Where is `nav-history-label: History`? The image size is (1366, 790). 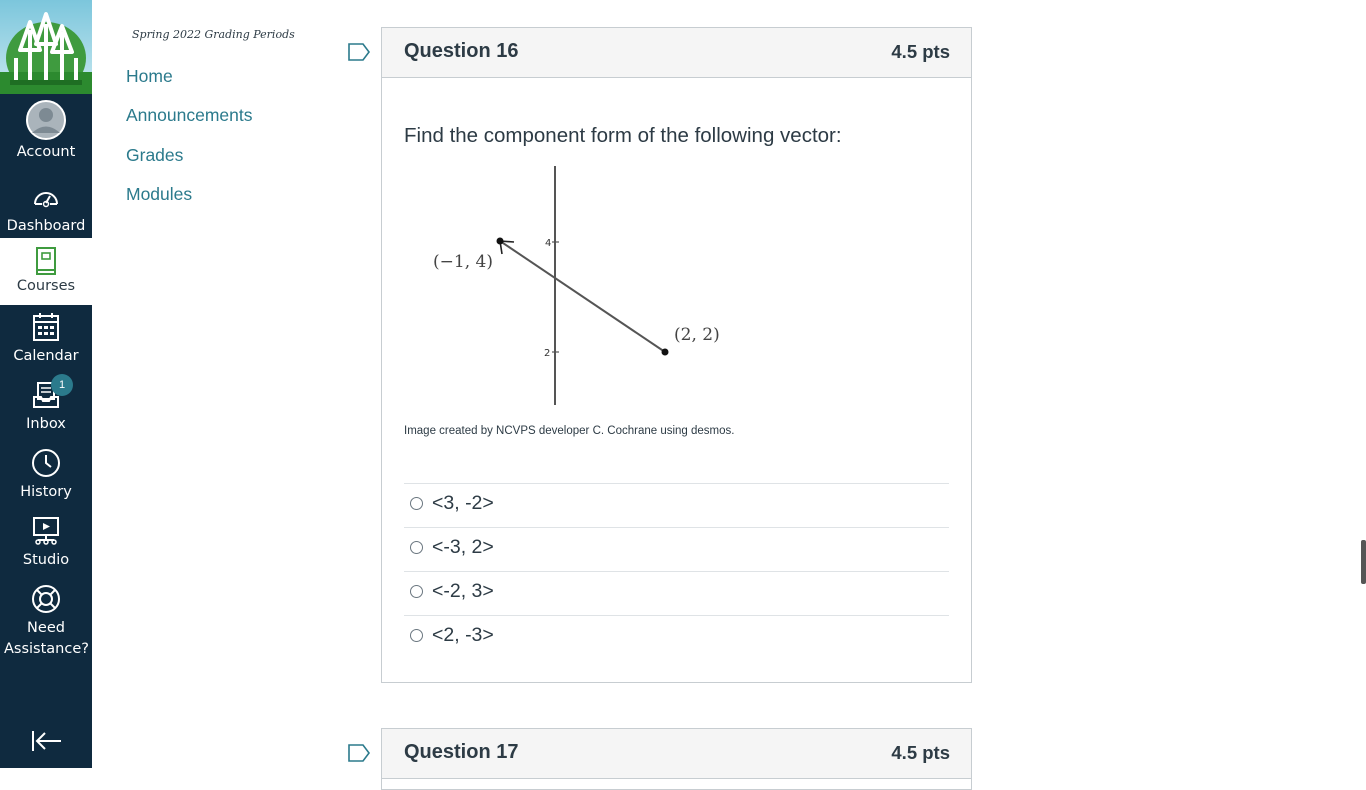
nav-history-label: History is located at coordinates (46, 492).